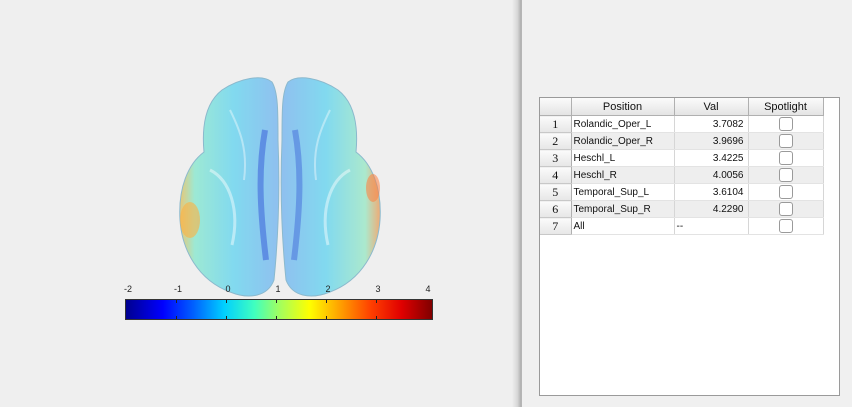  I want to click on colorbar-tick: 3, so click(378, 289).